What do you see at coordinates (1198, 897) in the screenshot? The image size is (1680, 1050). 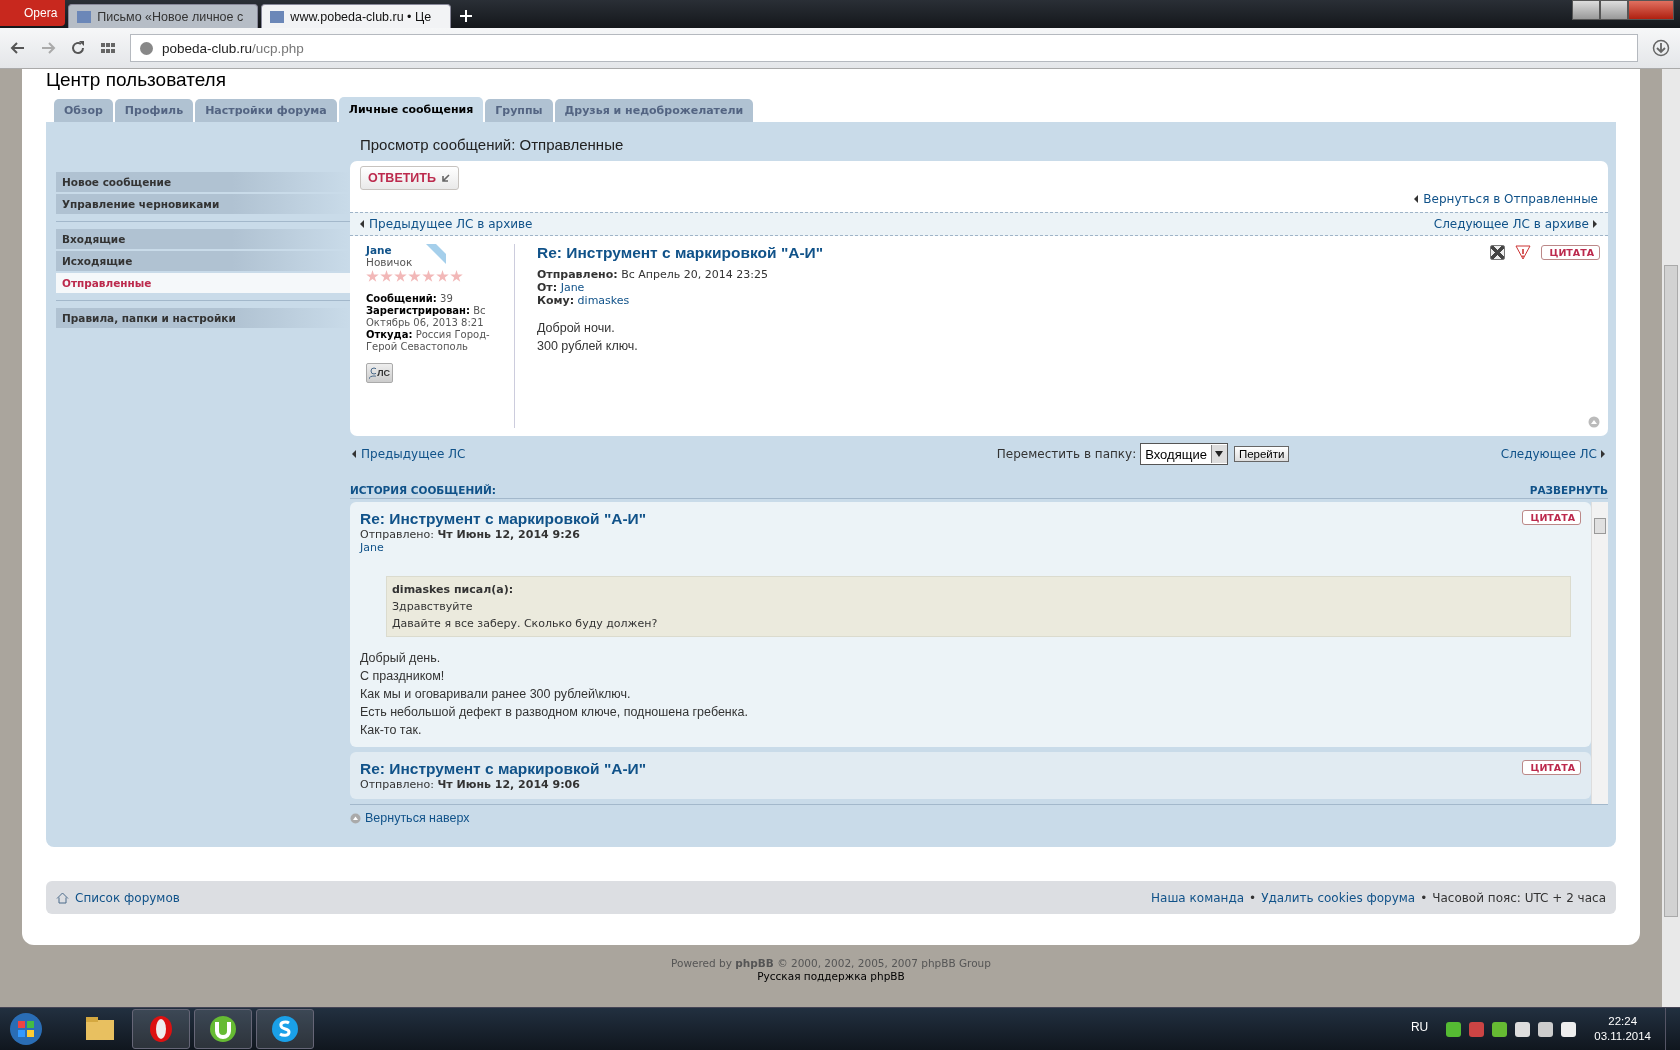 I see `footer-link: Наша команда` at bounding box center [1198, 897].